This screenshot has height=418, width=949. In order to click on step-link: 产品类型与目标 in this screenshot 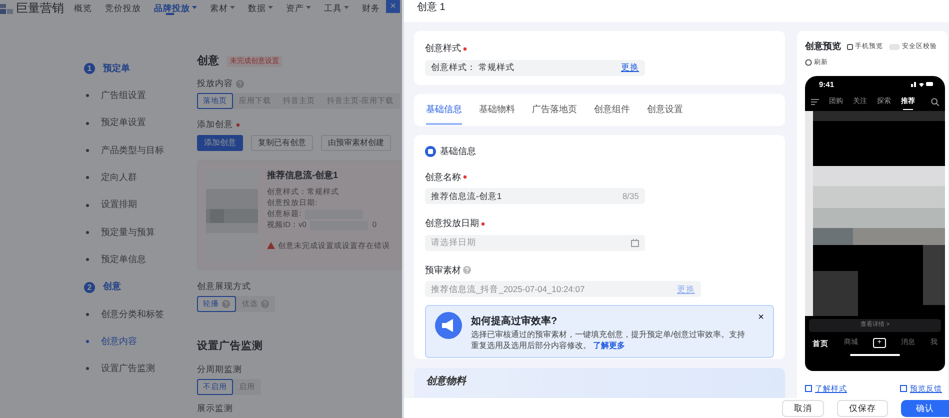, I will do `click(132, 151)`.